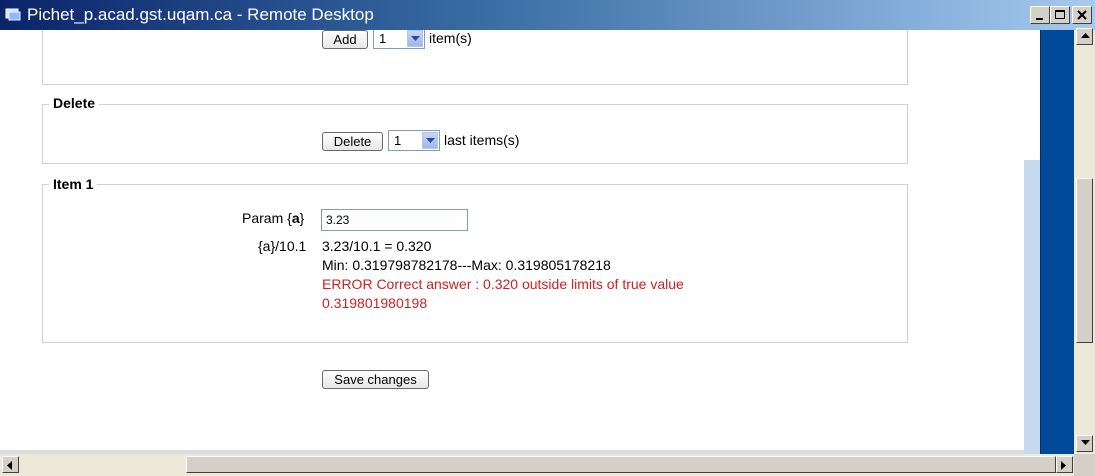  What do you see at coordinates (1039, 19) in the screenshot?
I see `minimize-icon` at bounding box center [1039, 19].